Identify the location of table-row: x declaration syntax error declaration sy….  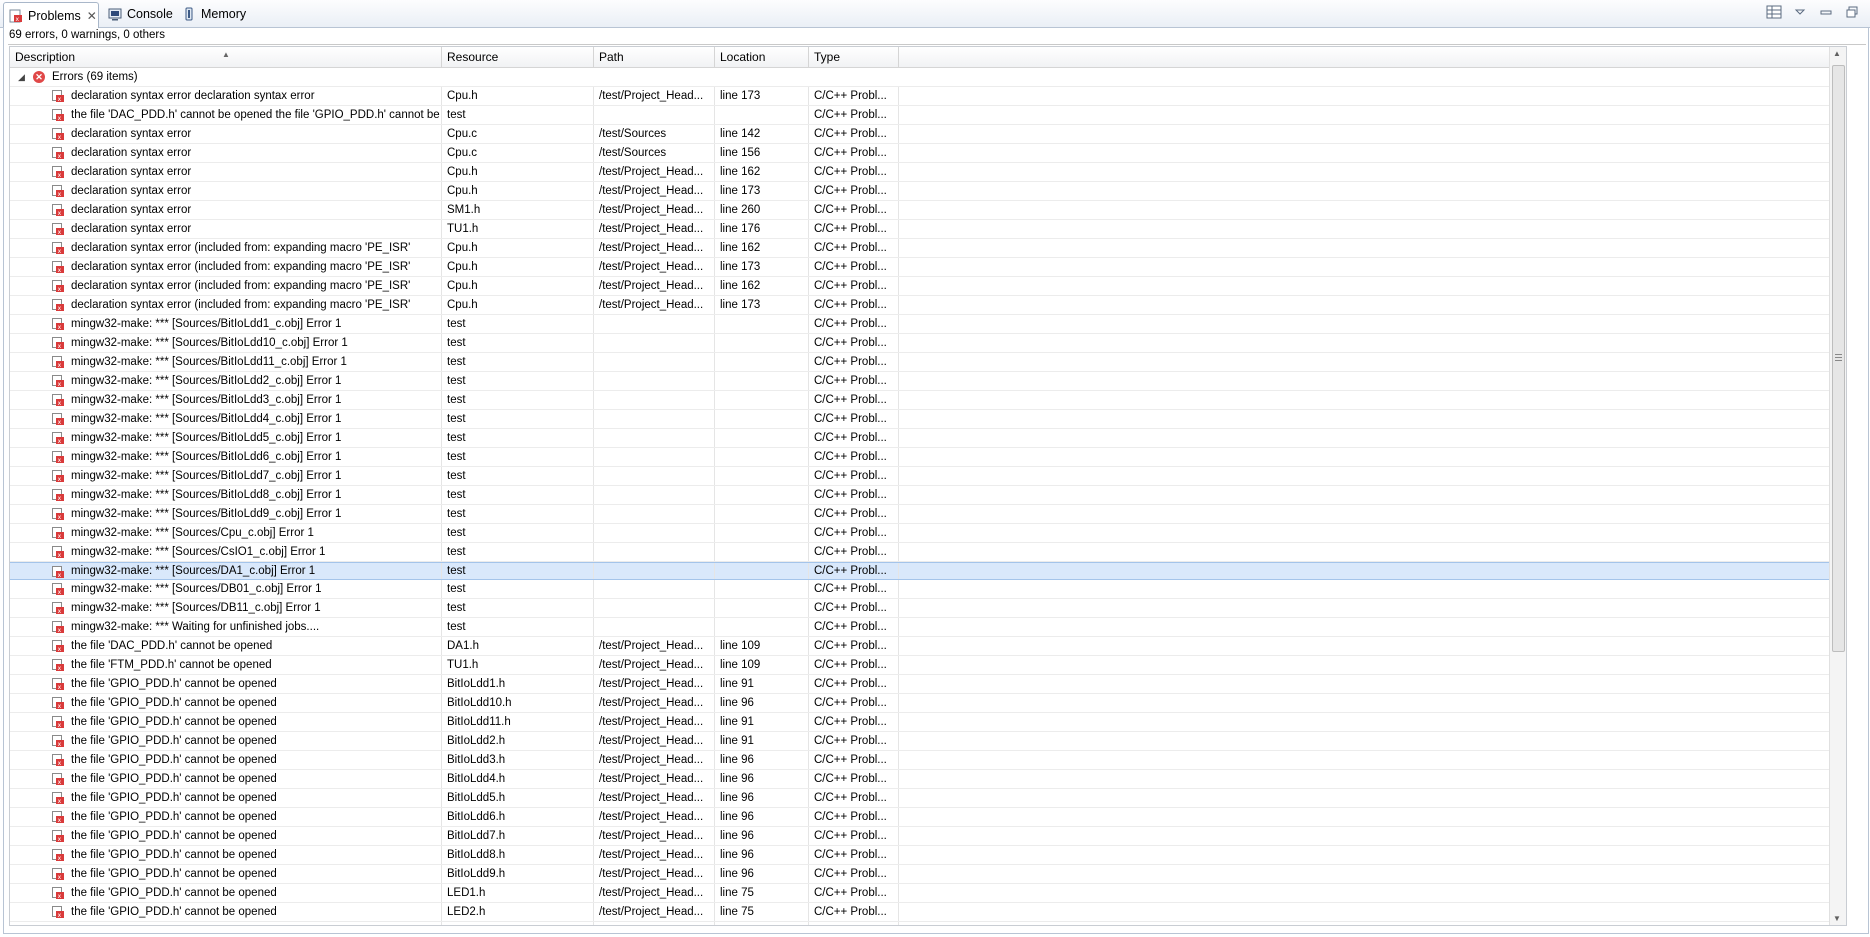
(928, 96).